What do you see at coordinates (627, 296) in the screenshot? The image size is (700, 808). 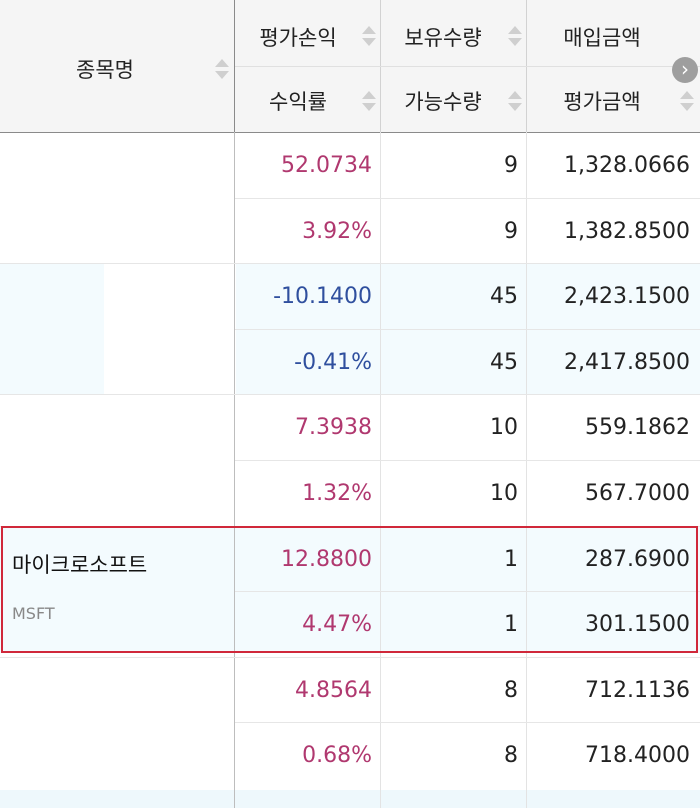 I see `cell-purchase-amount: 2,423.1500` at bounding box center [627, 296].